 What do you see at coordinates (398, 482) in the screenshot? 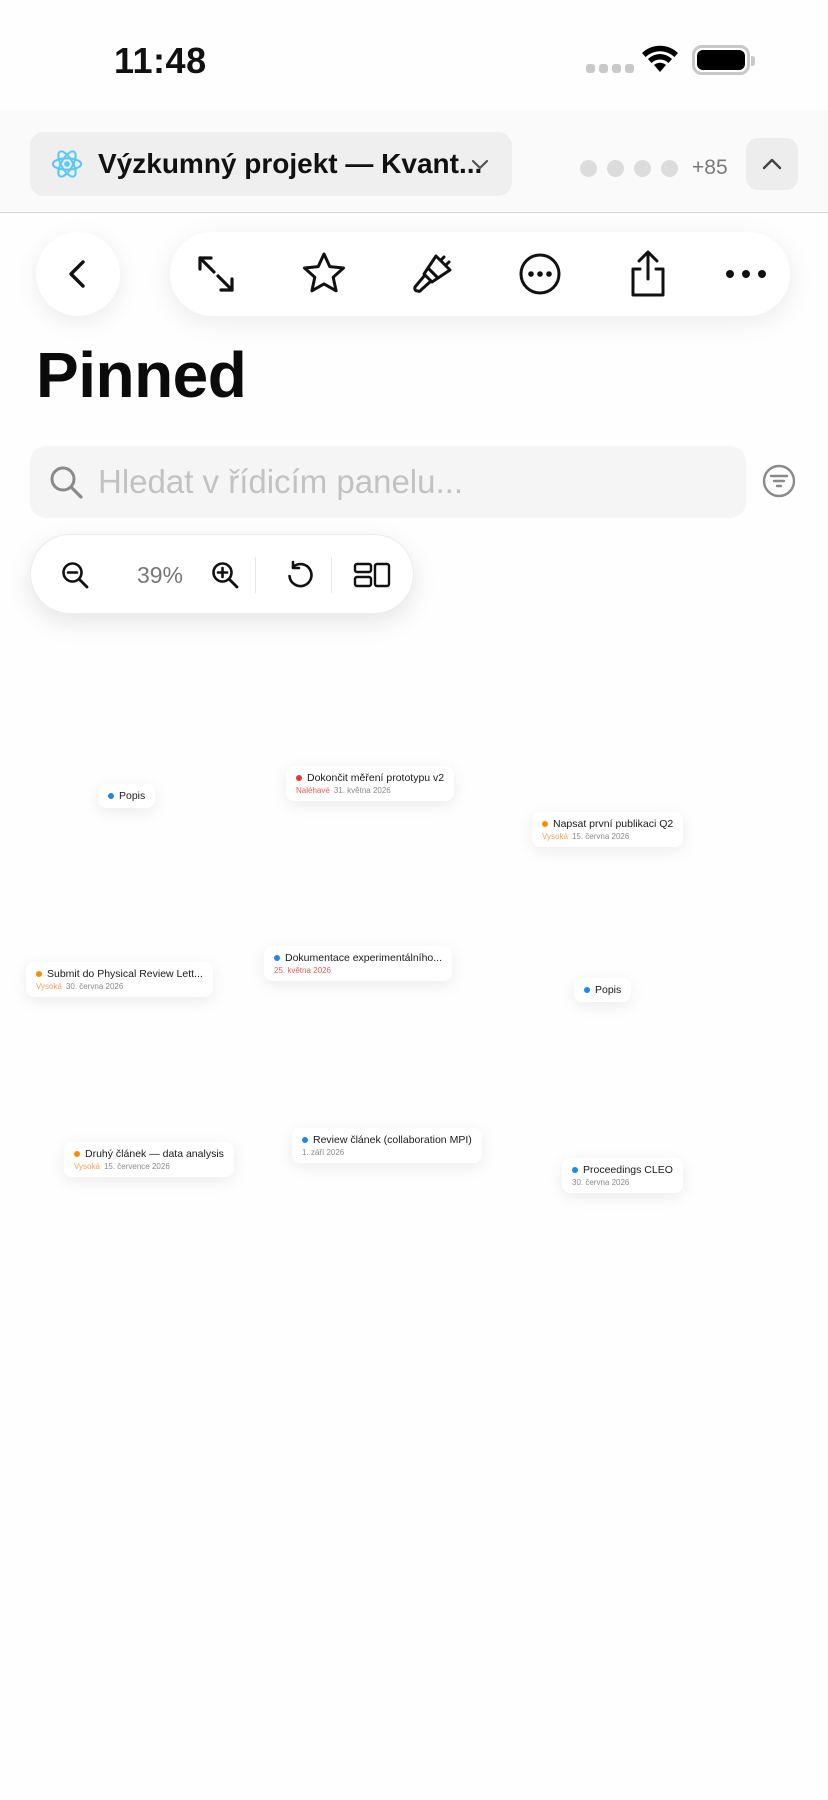
I see `search-input` at bounding box center [398, 482].